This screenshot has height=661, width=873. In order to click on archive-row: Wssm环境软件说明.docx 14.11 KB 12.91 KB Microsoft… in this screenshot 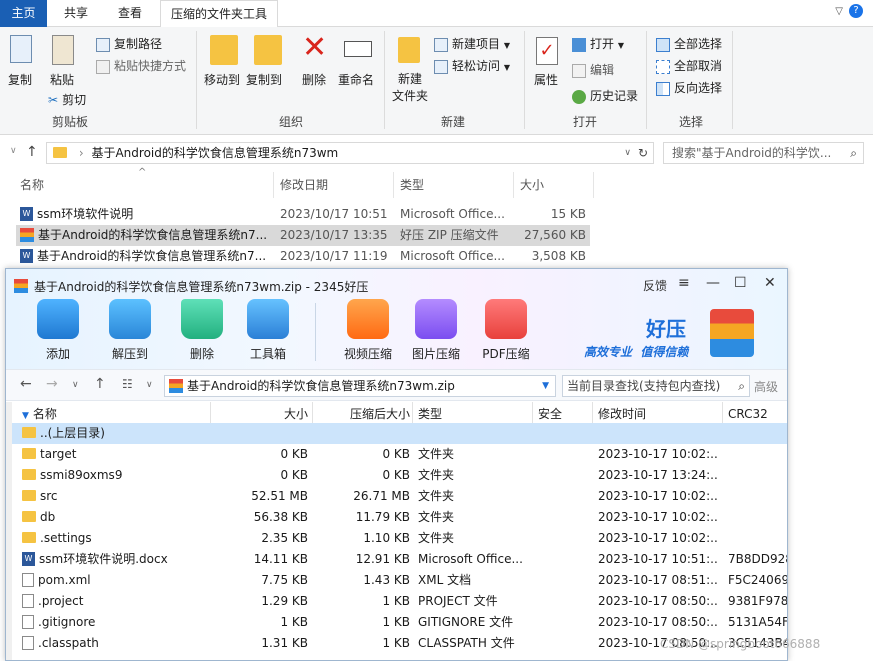, I will do `click(399, 559)`.